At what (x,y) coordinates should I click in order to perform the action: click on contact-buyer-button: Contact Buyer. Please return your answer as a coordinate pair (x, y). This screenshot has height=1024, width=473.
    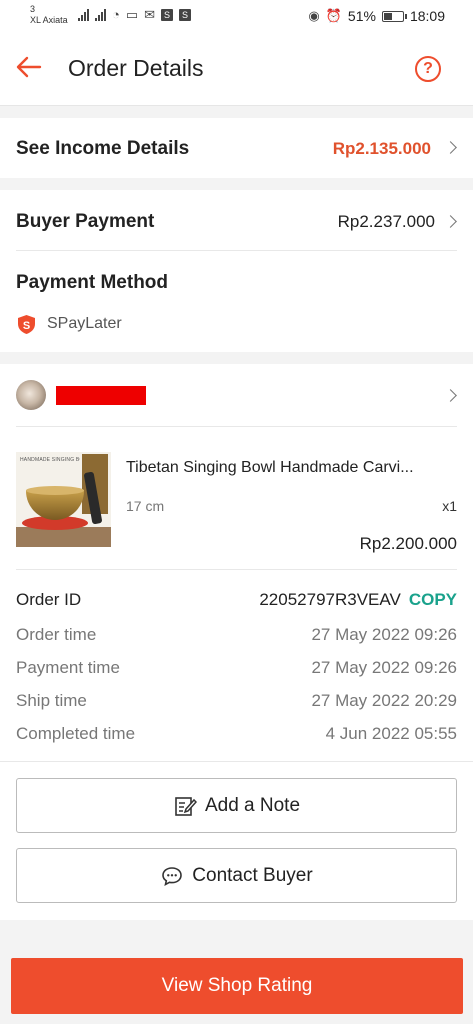
    Looking at the image, I should click on (236, 875).